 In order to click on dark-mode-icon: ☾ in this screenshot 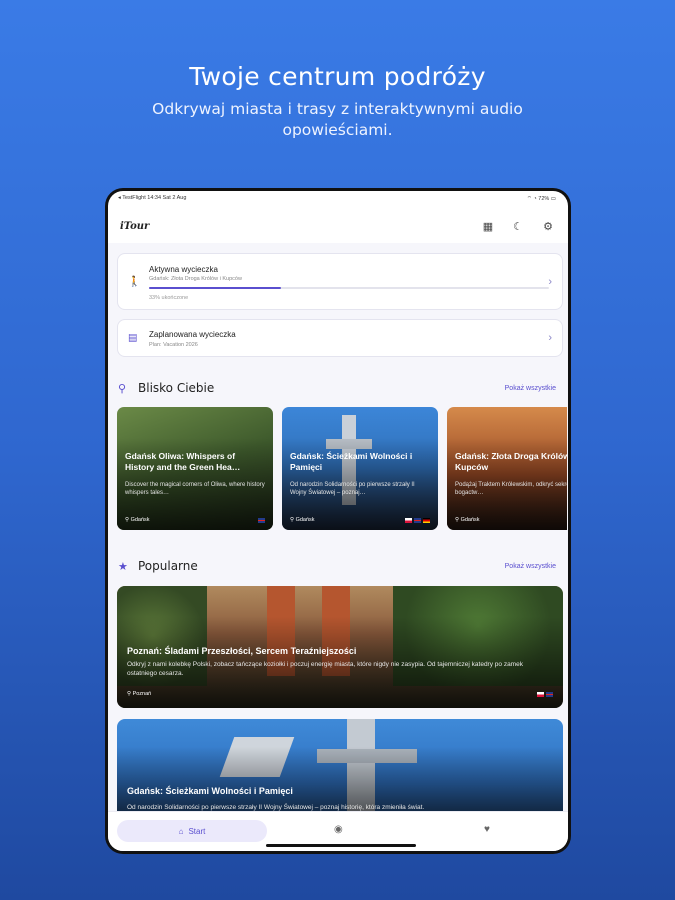, I will do `click(518, 226)`.